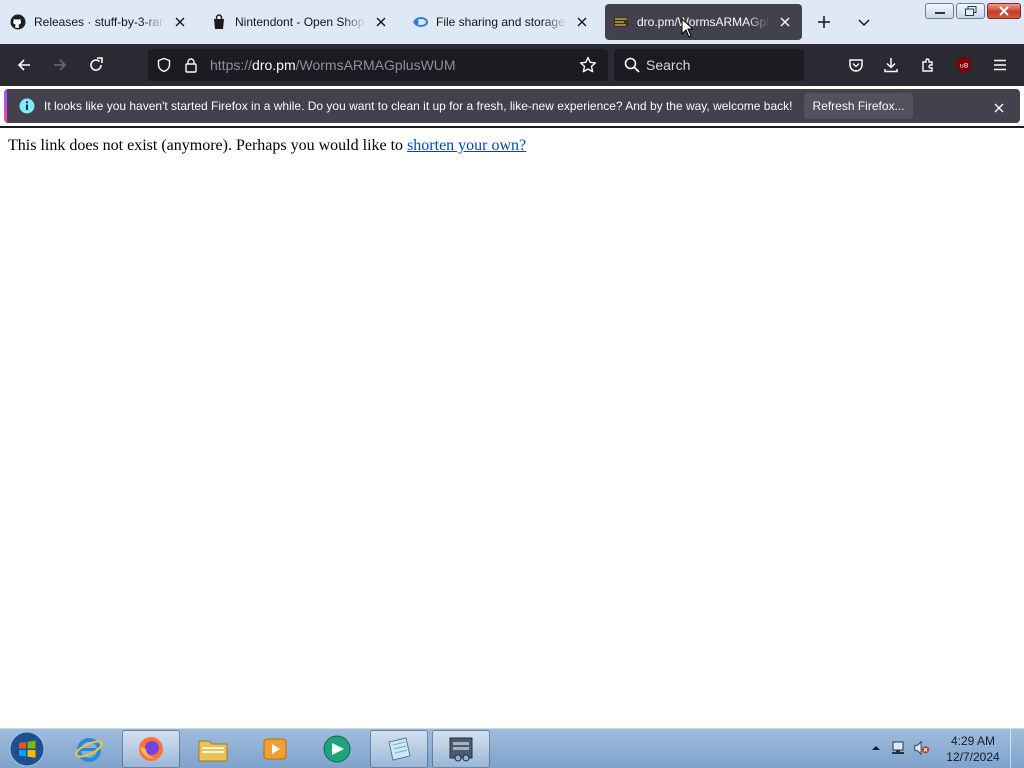 The image size is (1024, 768). I want to click on tab-title: File sharing and storage made simple, so click(501, 22).